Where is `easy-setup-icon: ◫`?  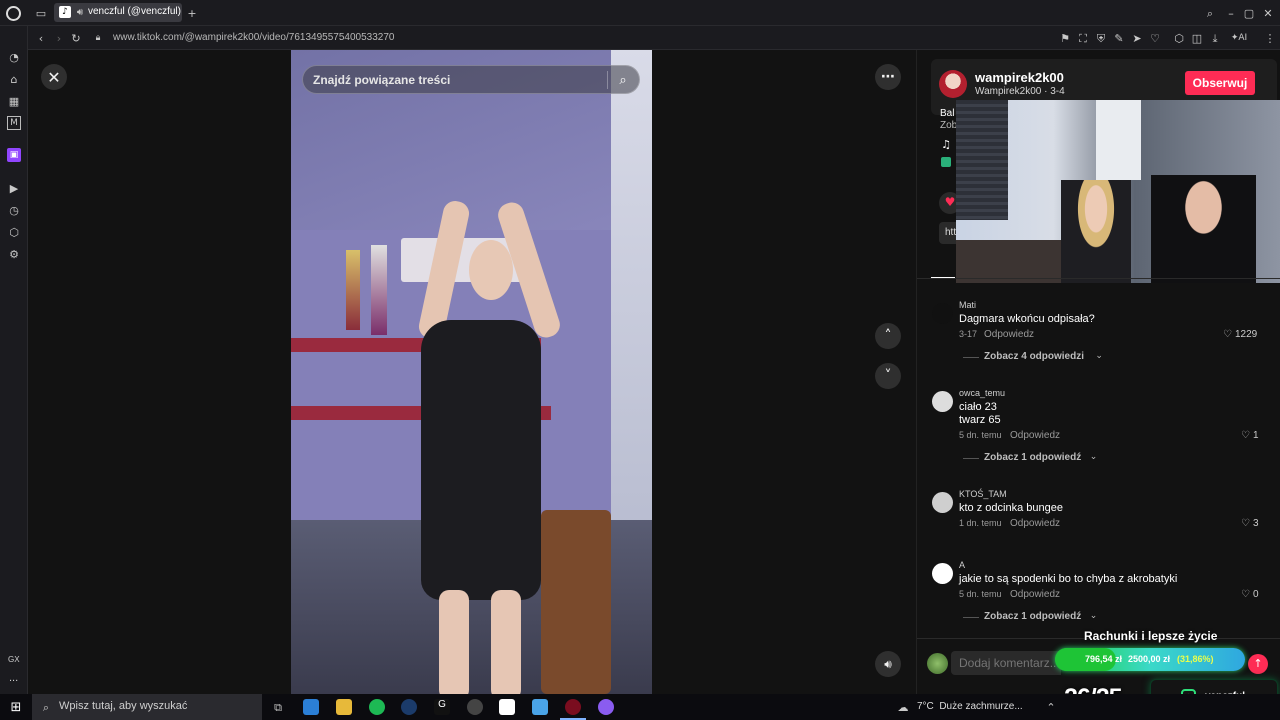 easy-setup-icon: ◫ is located at coordinates (1197, 38).